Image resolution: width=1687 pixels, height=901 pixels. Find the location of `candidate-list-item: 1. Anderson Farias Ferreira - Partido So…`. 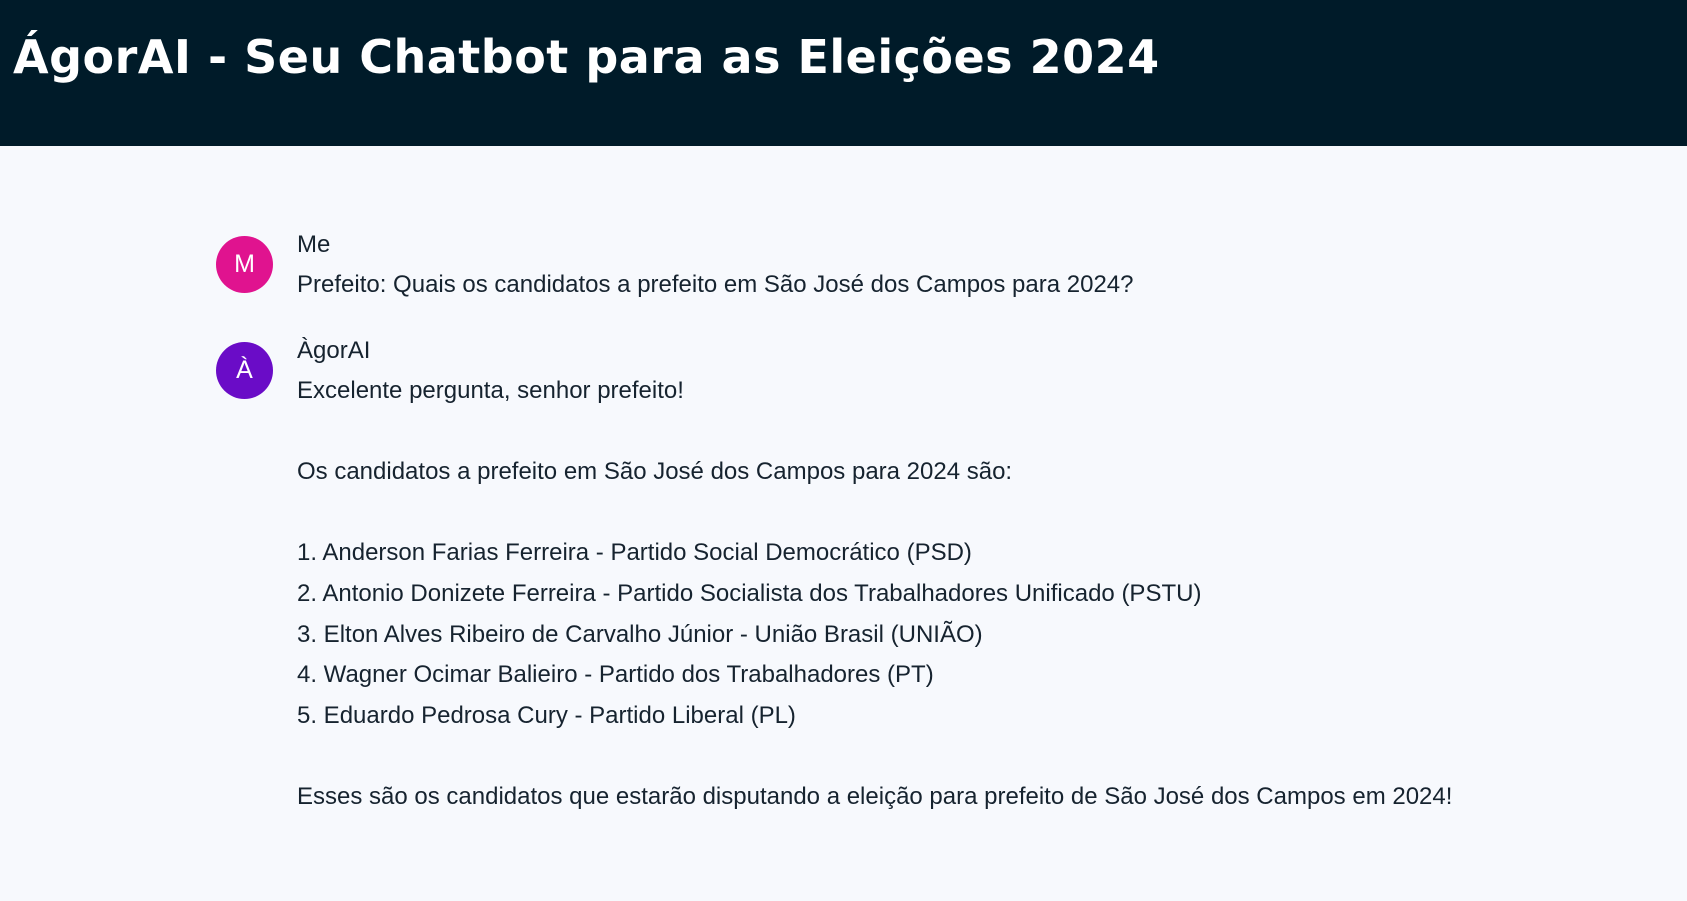

candidate-list-item: 1. Anderson Farias Ferreira - Partido So… is located at coordinates (634, 553).